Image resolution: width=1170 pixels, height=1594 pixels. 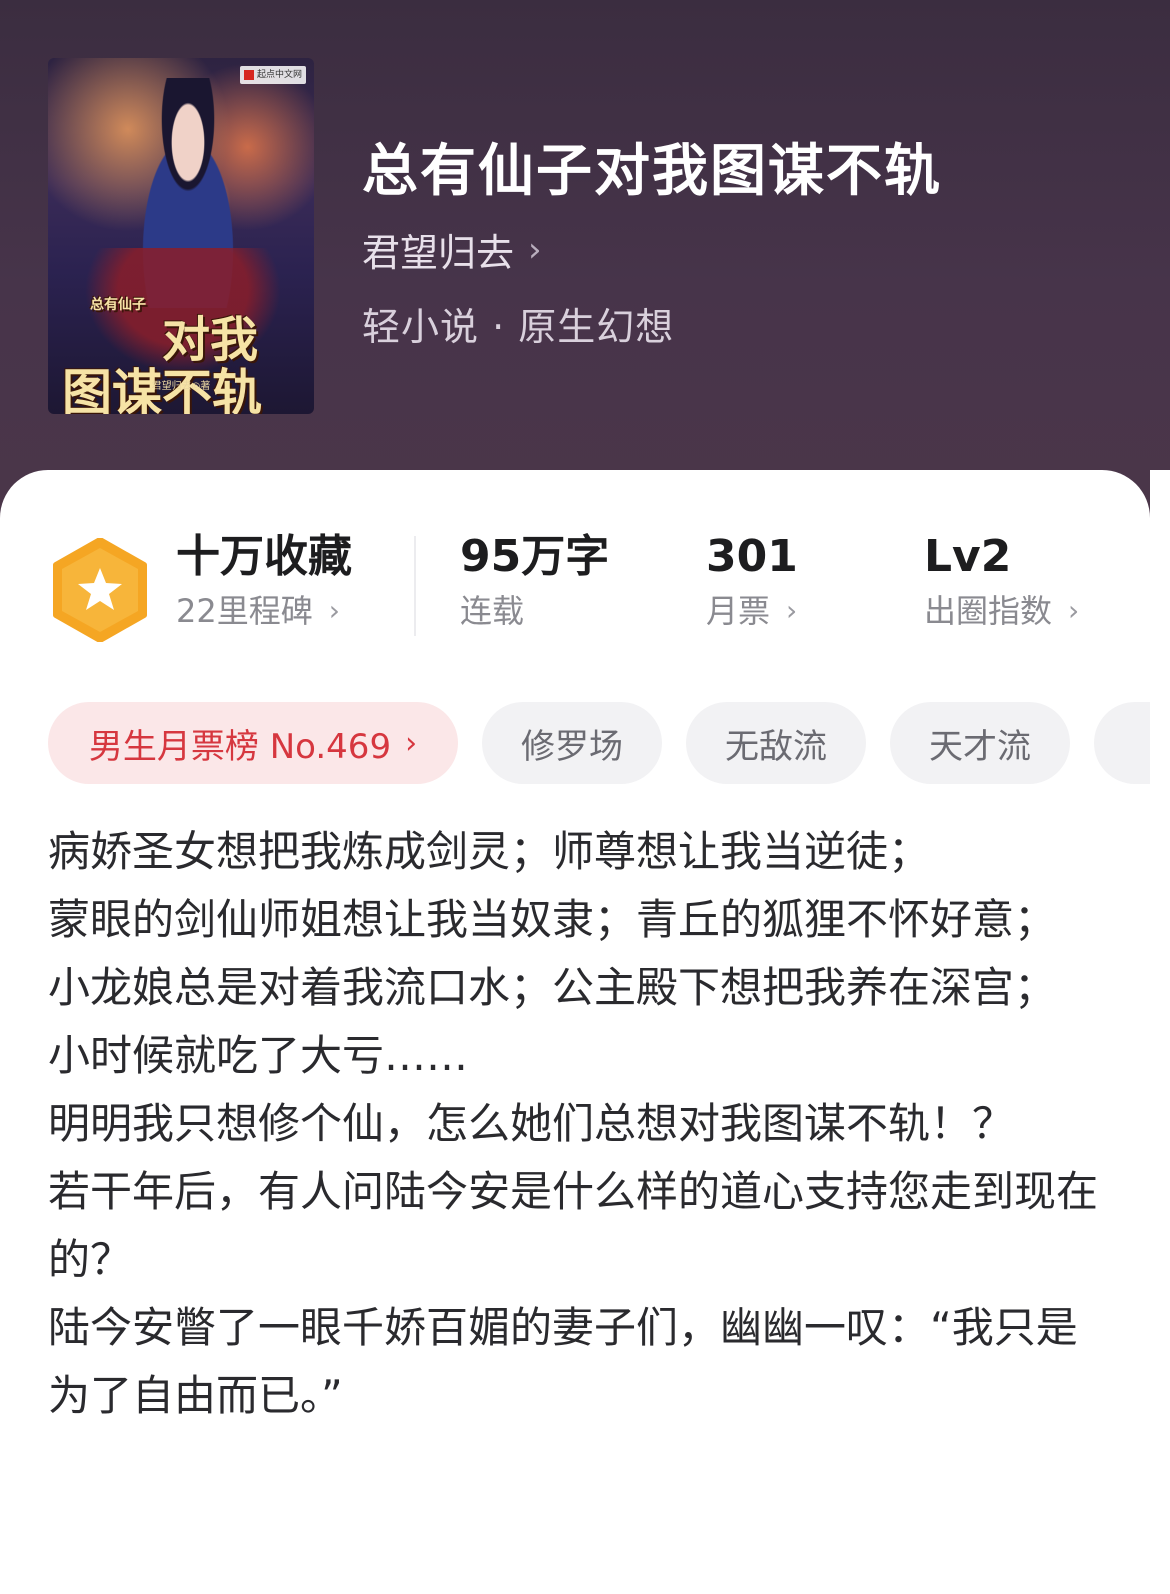 I want to click on card-edge, so click(x=1160, y=1032).